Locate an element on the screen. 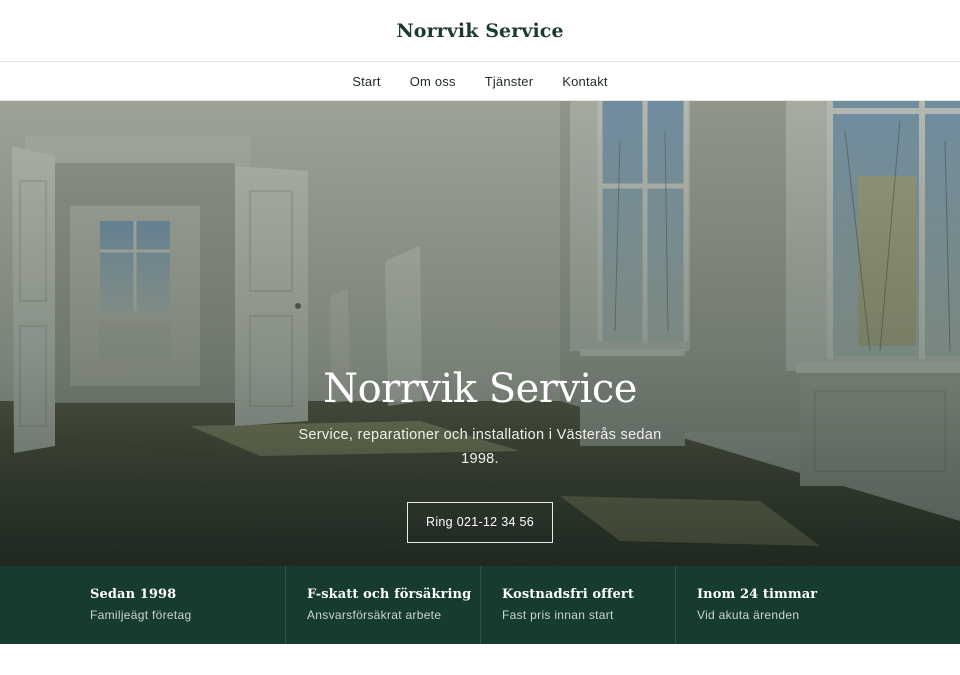 This screenshot has height=675, width=960. call-button: Ring 021-12 34 56 is located at coordinates (480, 522).